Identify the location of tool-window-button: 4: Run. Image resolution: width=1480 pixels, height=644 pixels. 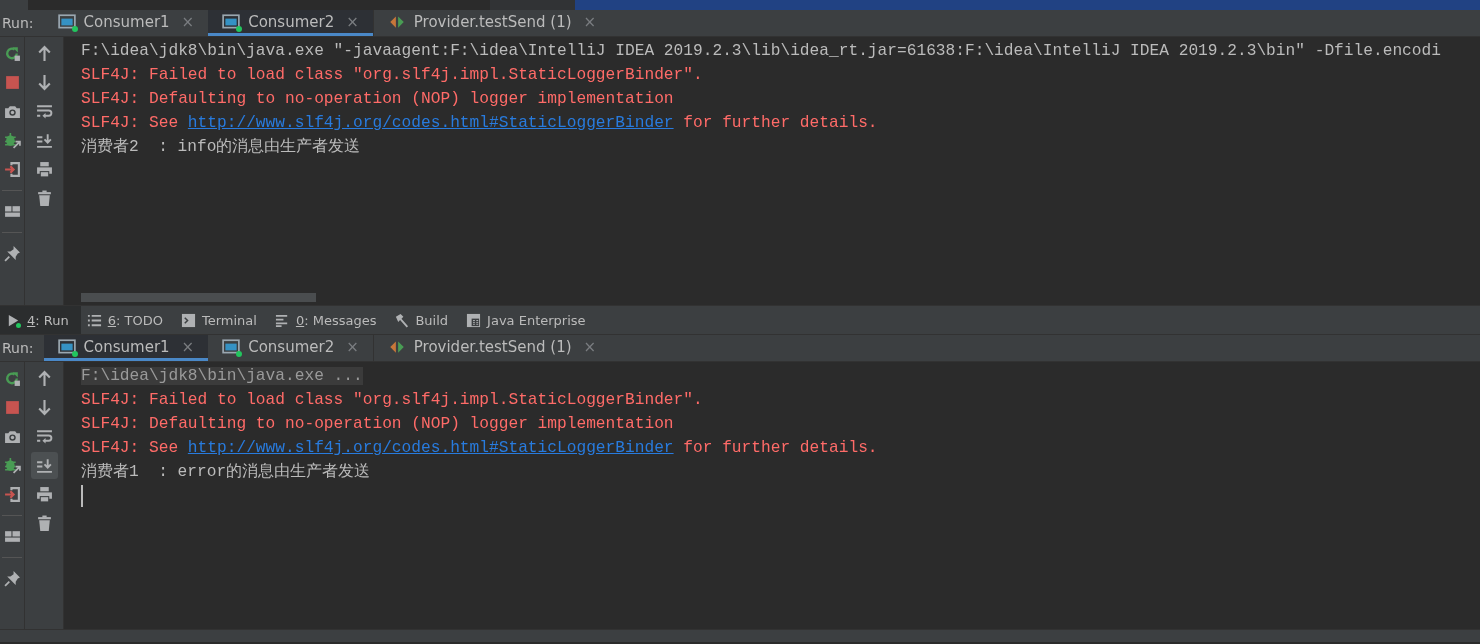
(40, 320).